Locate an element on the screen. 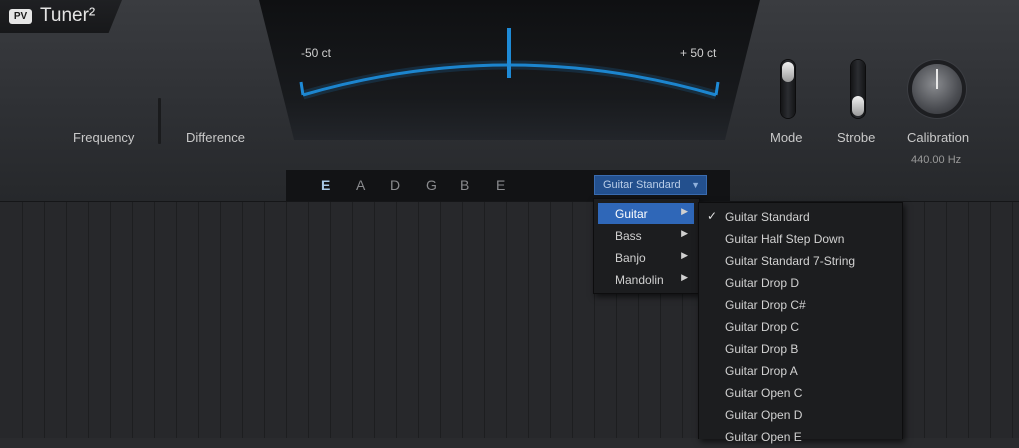 The height and width of the screenshot is (448, 1019). instrument-menu: Guitar ▶ Bass ▶ Banjo ▶ Mandolin ▶ is located at coordinates (646, 246).